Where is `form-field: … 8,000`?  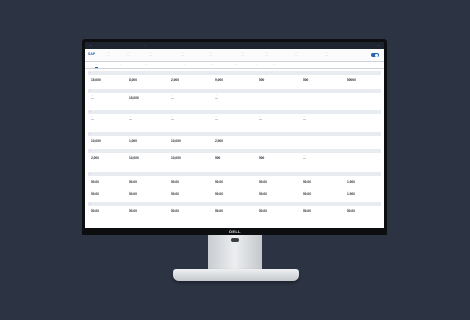
form-field: … 8,000 is located at coordinates (133, 79).